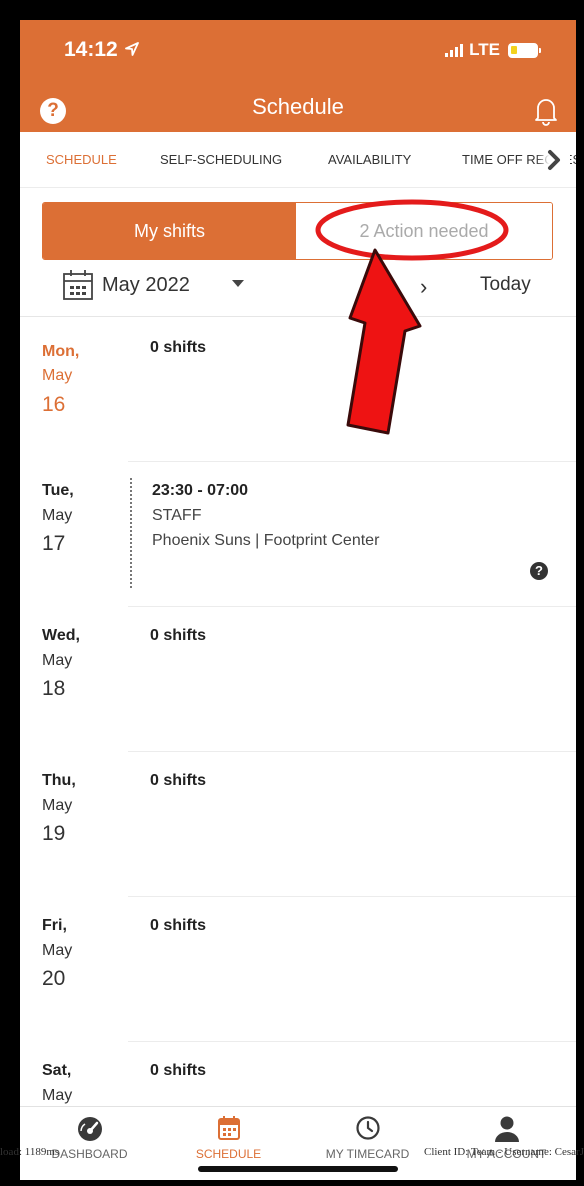  I want to click on shift-time: 23:30 - 07:00, so click(200, 491).